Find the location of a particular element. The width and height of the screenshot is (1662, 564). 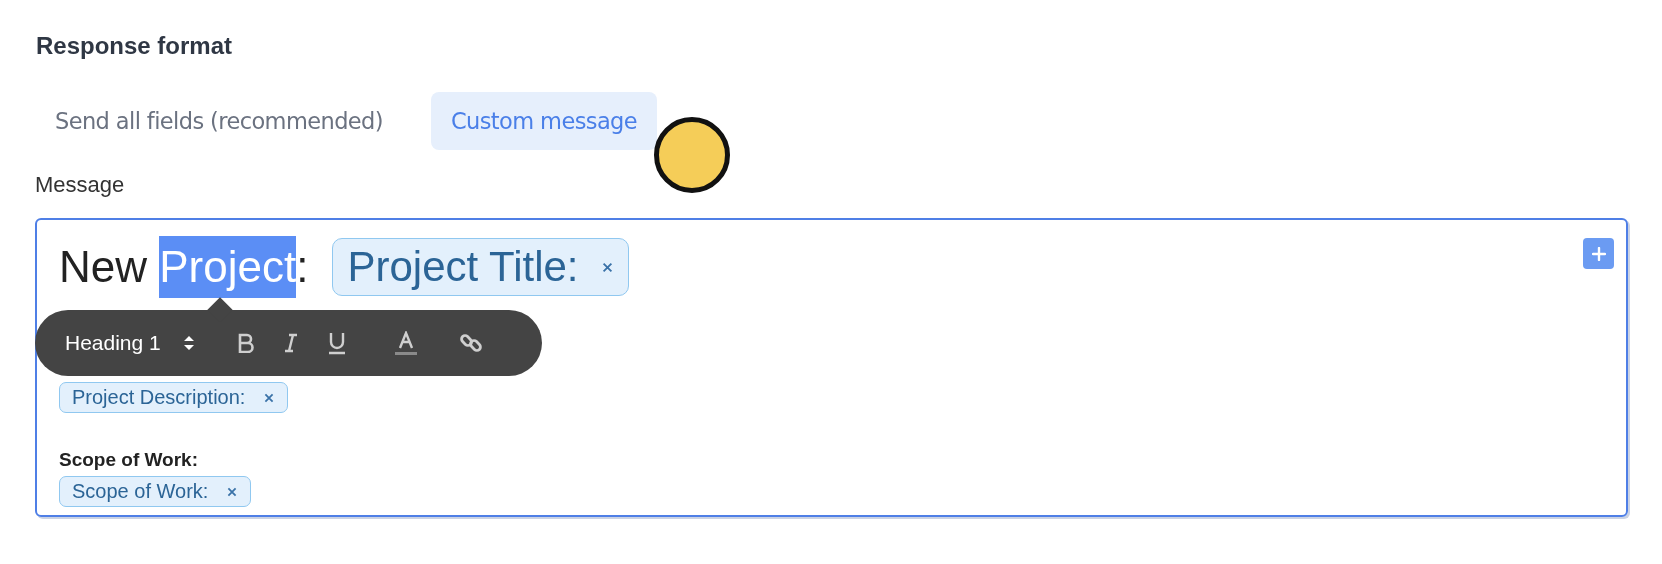

text-color-button is located at coordinates (405, 343).